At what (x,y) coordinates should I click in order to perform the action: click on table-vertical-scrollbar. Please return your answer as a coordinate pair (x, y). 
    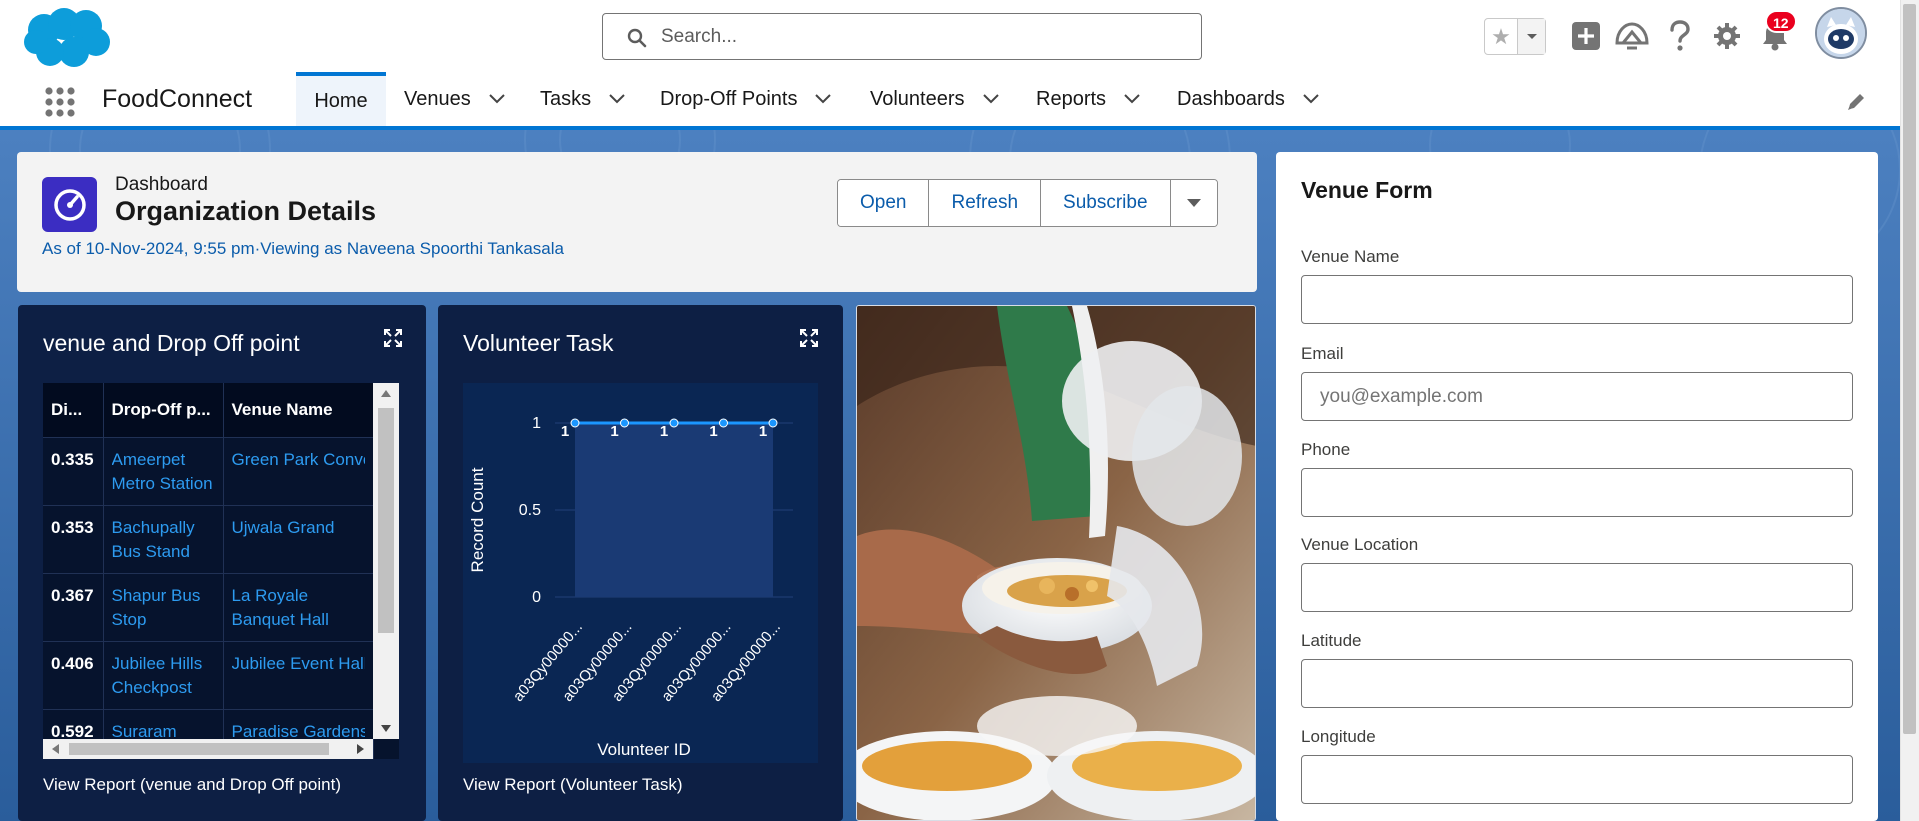
    Looking at the image, I should click on (386, 561).